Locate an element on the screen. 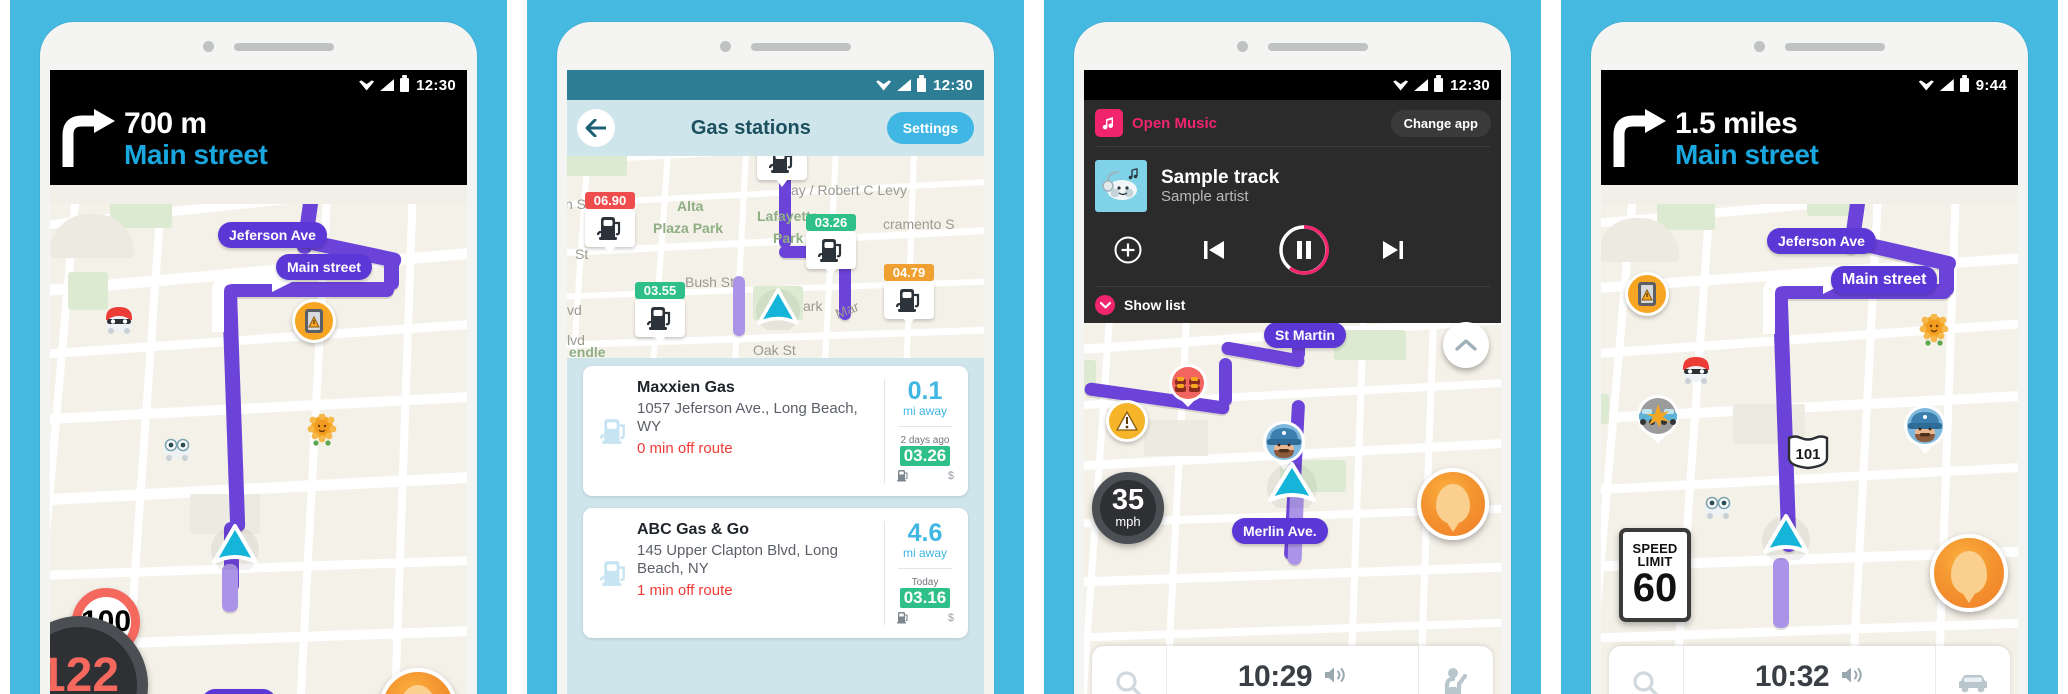  police-icon is located at coordinates (1925, 432).